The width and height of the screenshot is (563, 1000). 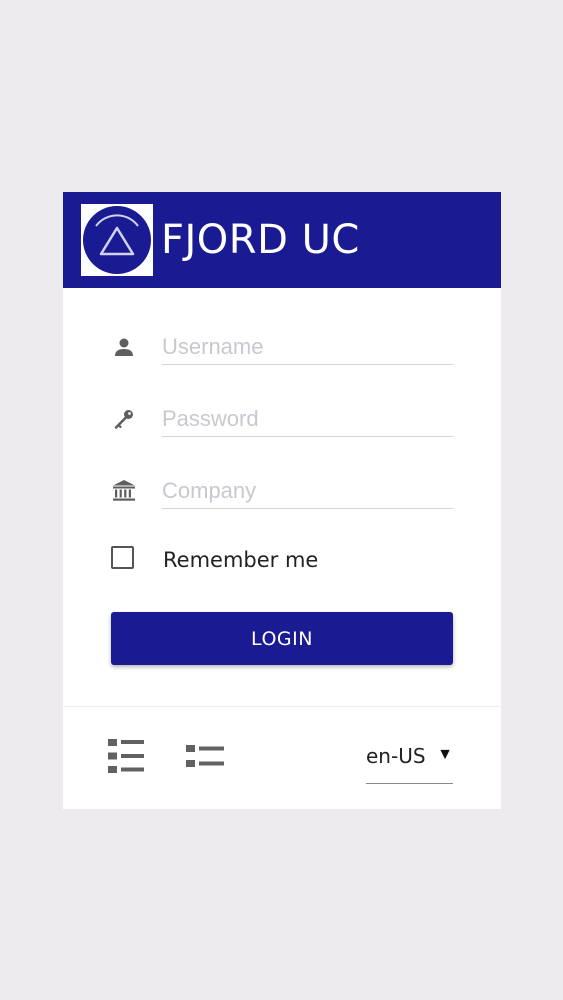 I want to click on remember-label: Remember me, so click(x=240, y=560).